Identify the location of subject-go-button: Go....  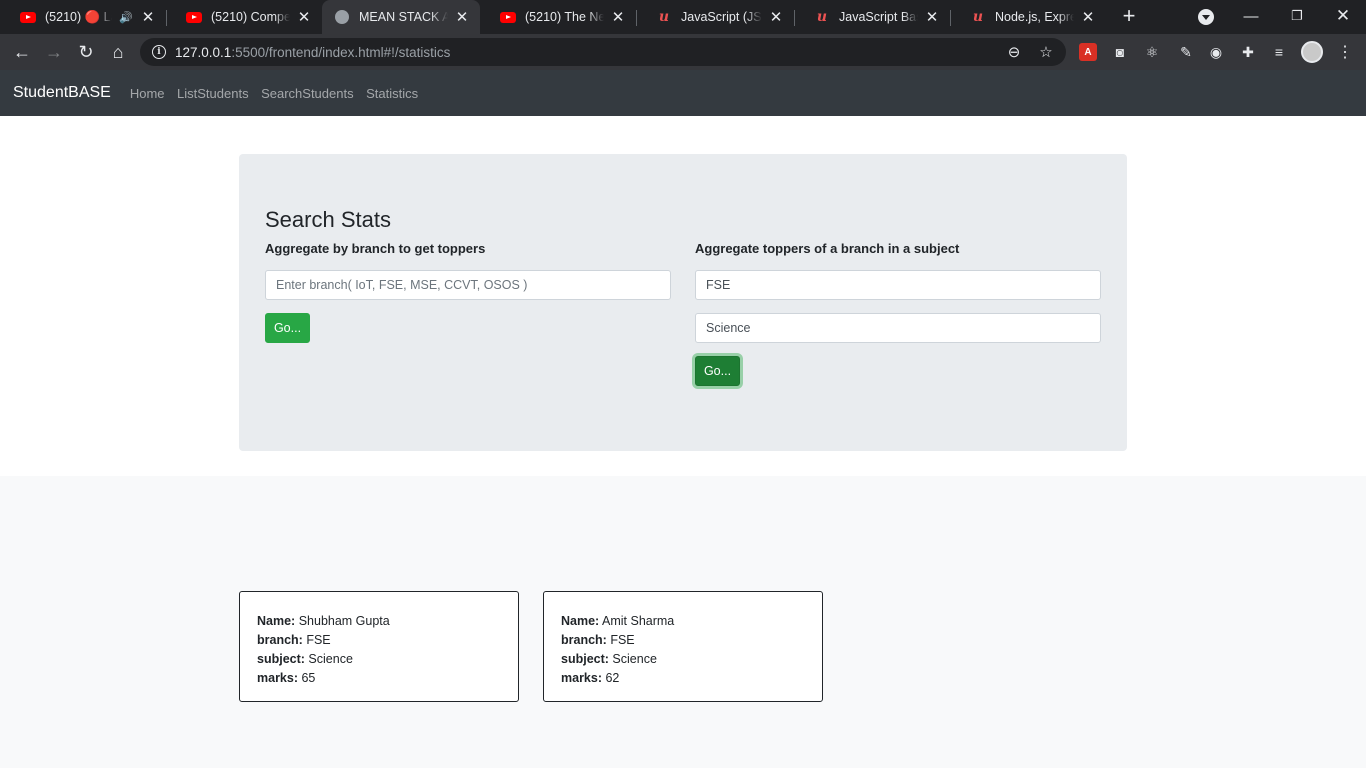
(717, 371).